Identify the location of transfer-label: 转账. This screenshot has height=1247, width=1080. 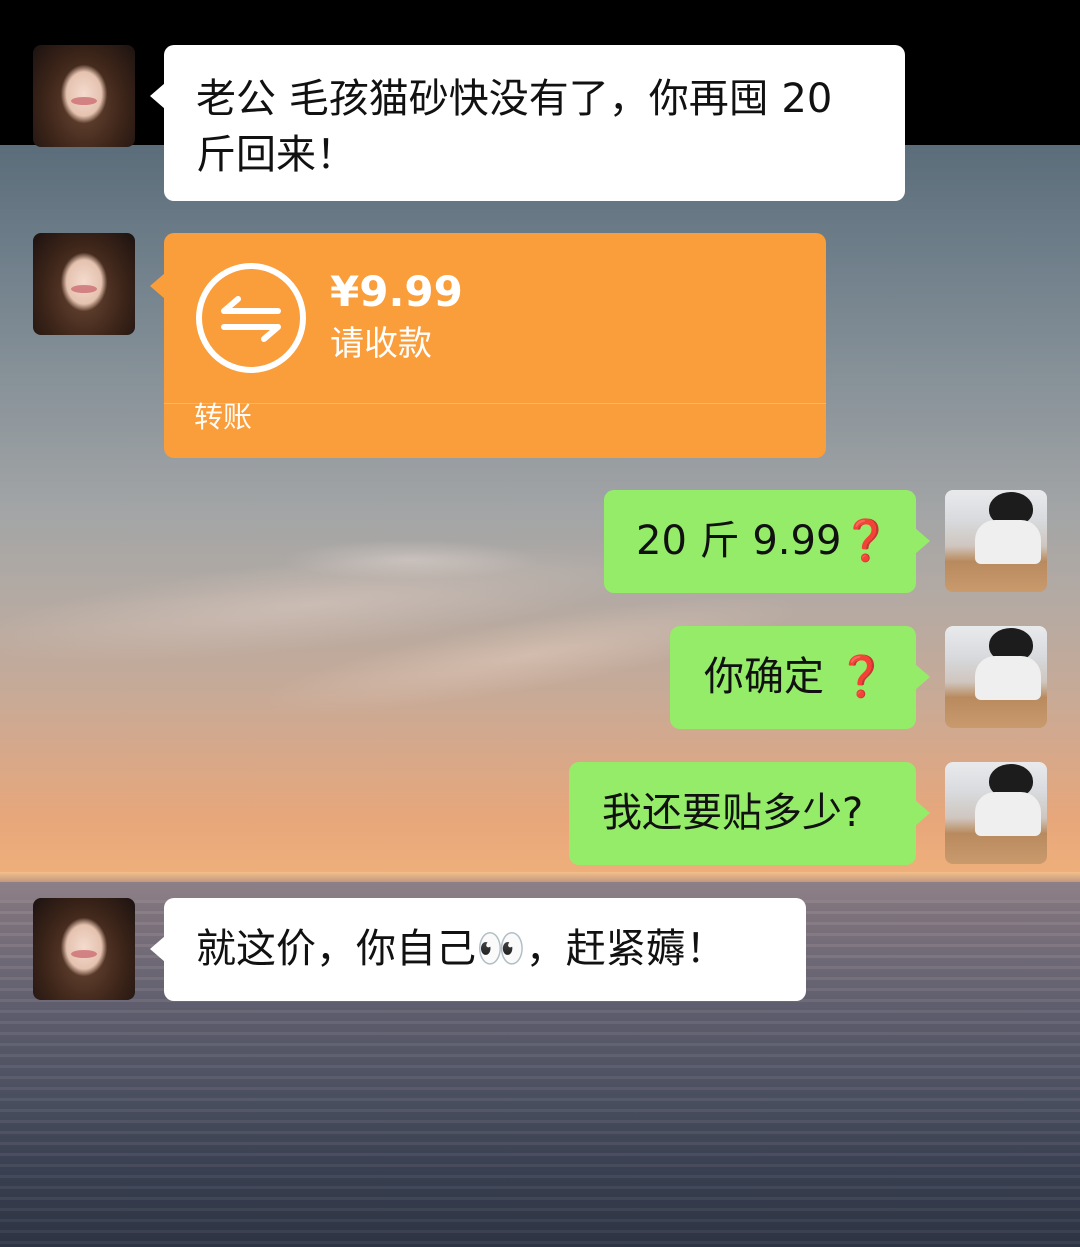
(223, 417).